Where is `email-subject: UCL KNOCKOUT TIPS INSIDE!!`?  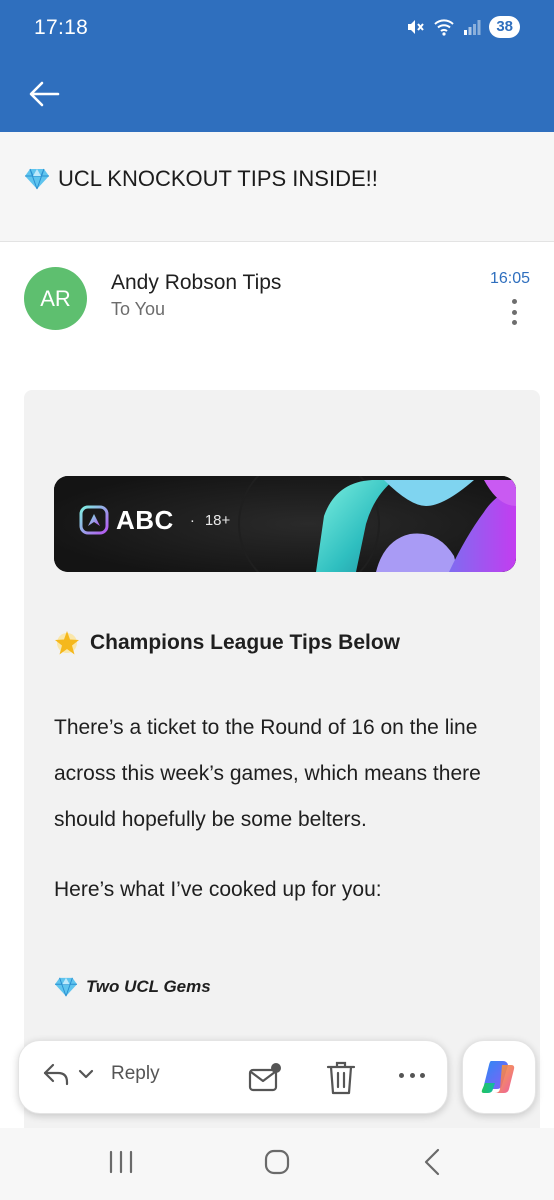
email-subject: UCL KNOCKOUT TIPS INSIDE!! is located at coordinates (201, 179).